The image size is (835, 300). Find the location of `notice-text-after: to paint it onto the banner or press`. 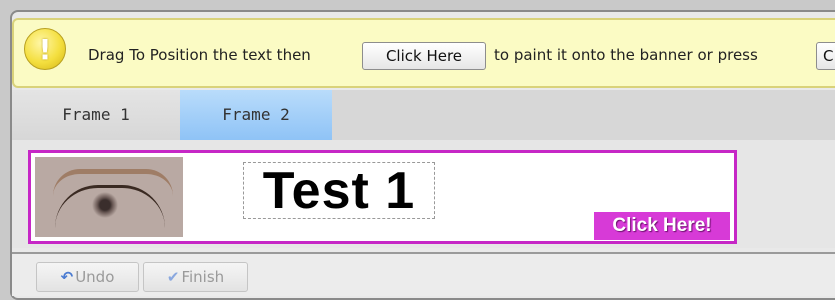

notice-text-after: to paint it onto the banner or press is located at coordinates (626, 55).